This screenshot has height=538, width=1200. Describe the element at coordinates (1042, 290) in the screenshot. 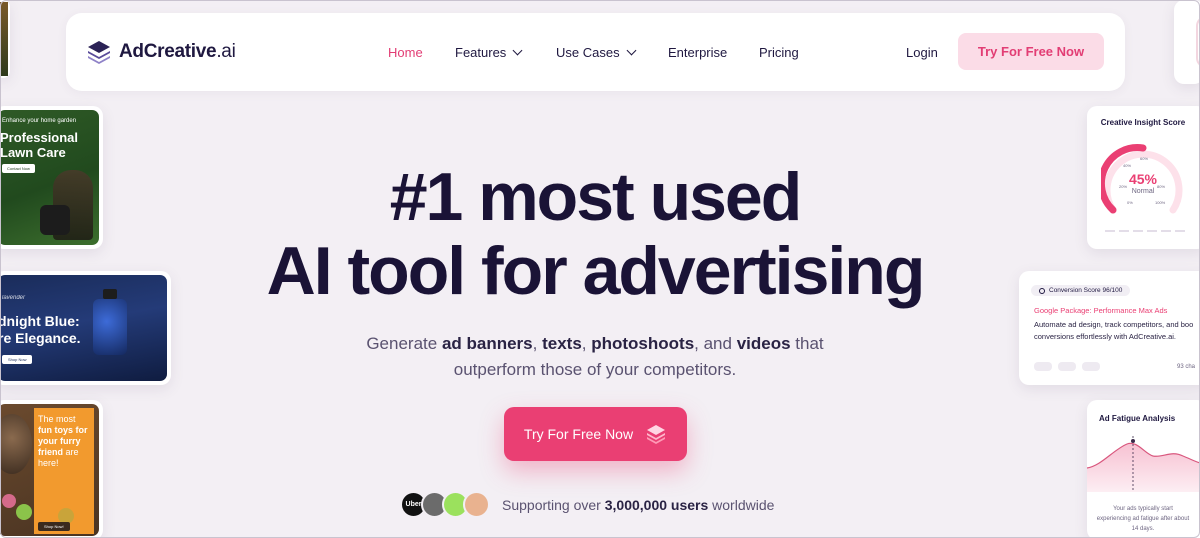

I see `score-icon` at that location.